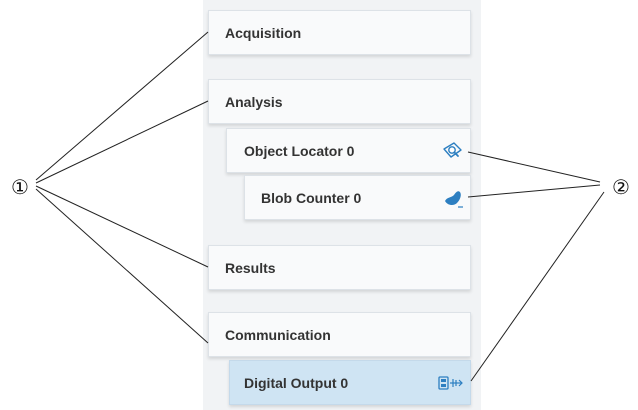 The image size is (638, 410). Describe the element at coordinates (621, 187) in the screenshot. I see `callout-two: ②` at that location.